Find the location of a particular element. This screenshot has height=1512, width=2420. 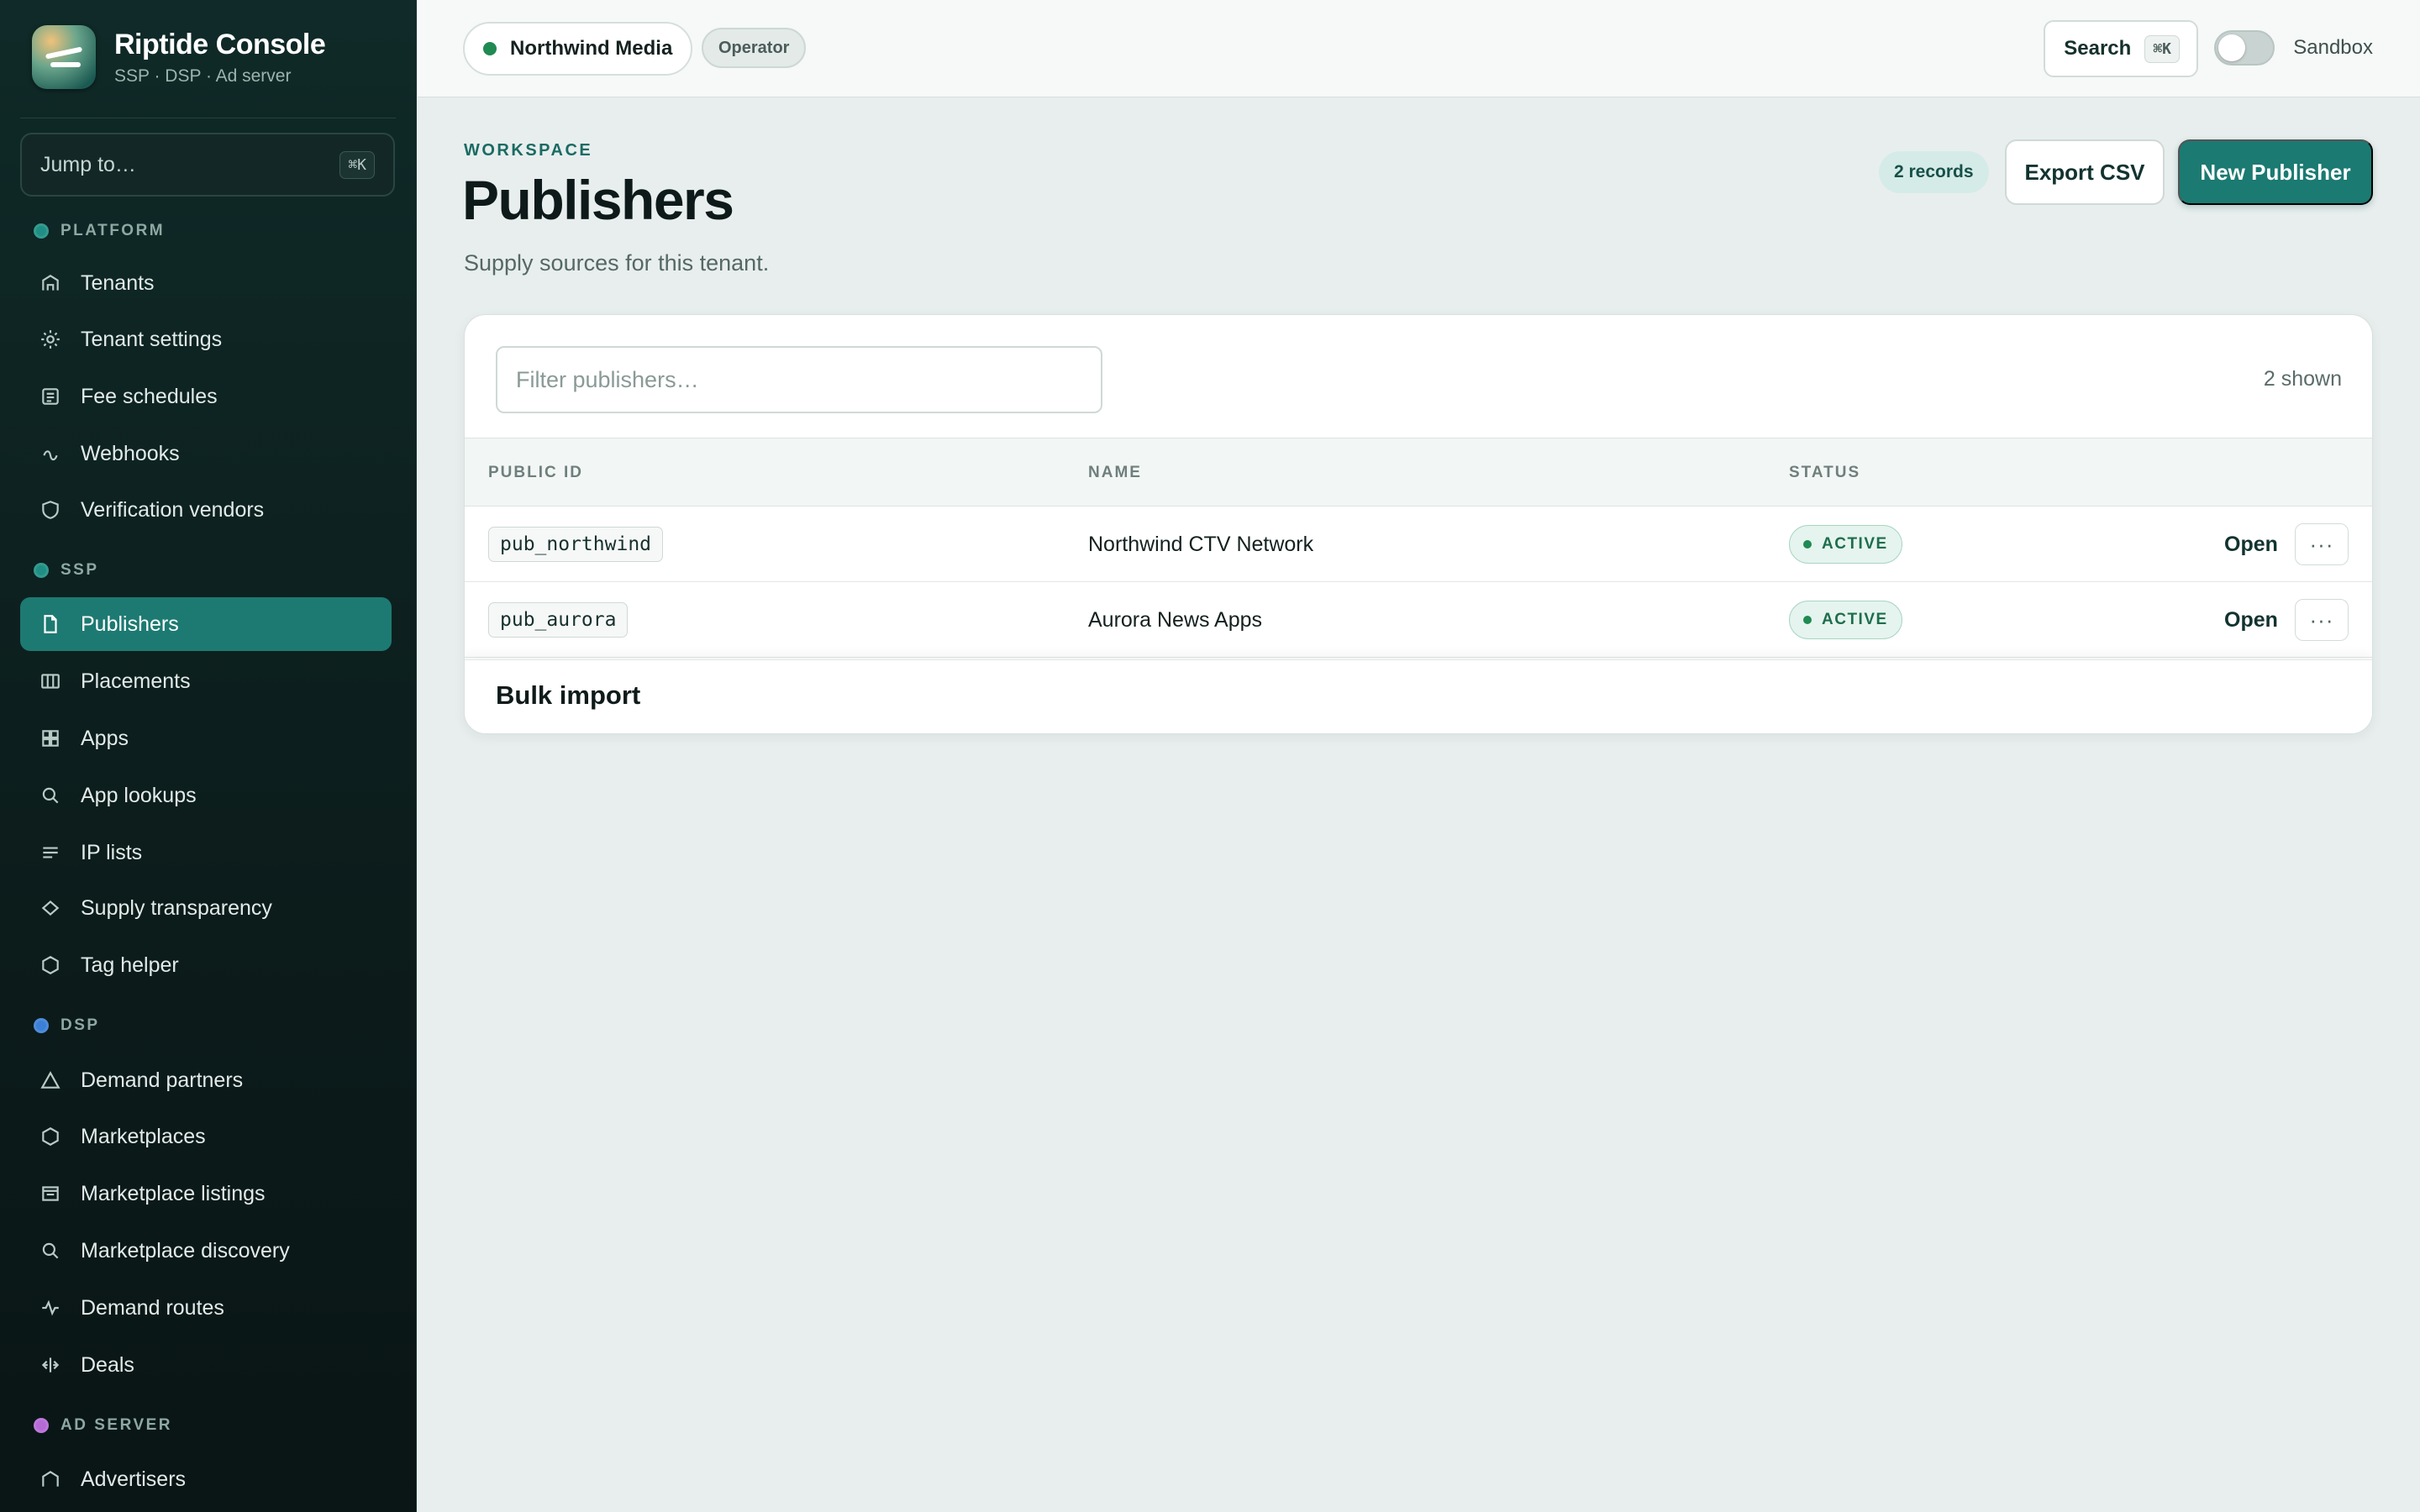

listing-icon is located at coordinates (51, 1193).